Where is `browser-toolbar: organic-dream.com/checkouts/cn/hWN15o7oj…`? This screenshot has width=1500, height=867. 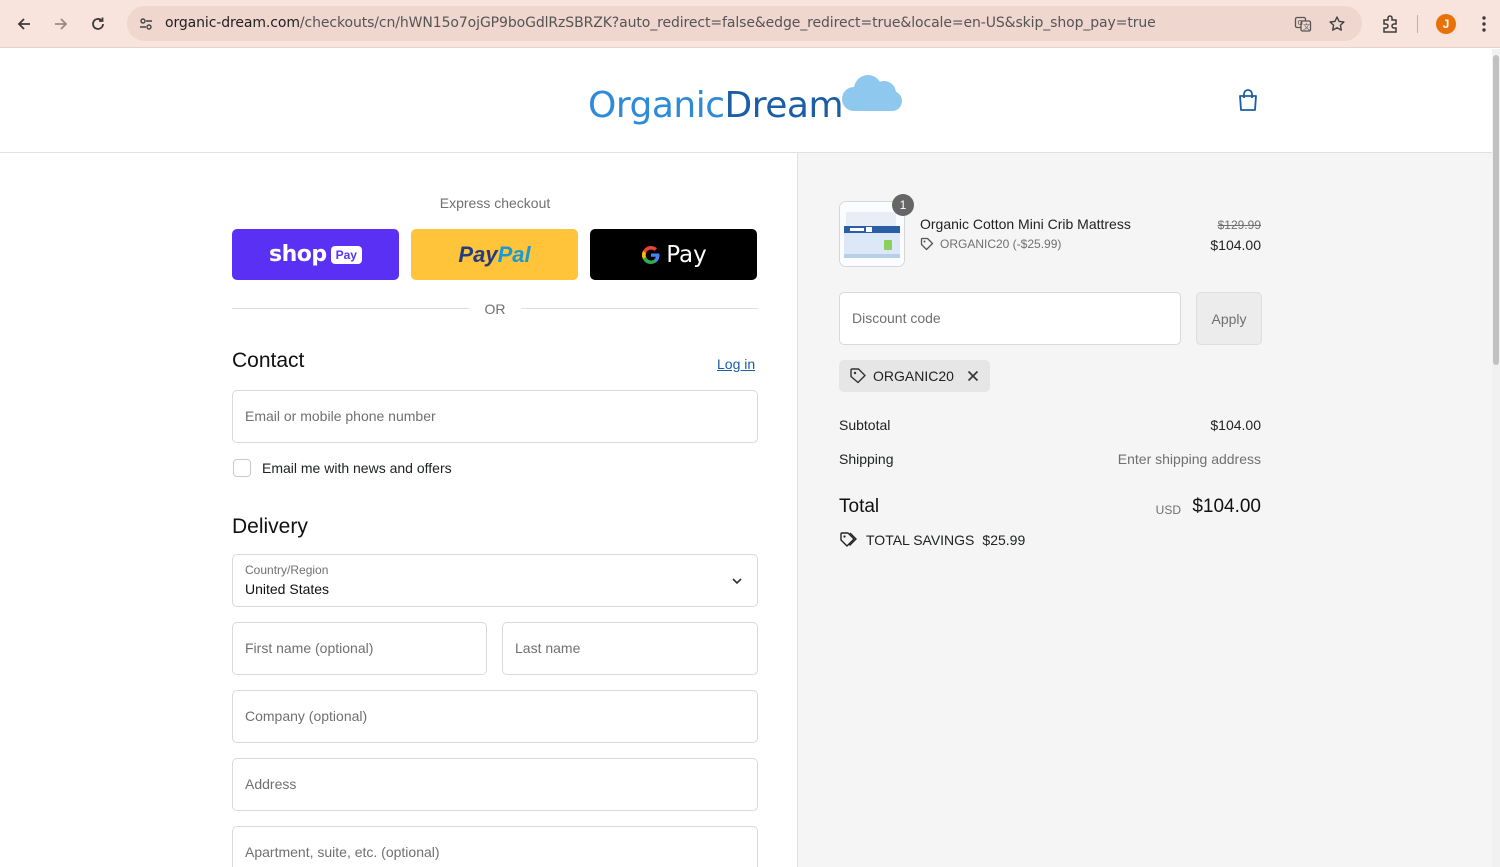 browser-toolbar: organic-dream.com/checkouts/cn/hWN15o7oj… is located at coordinates (750, 24).